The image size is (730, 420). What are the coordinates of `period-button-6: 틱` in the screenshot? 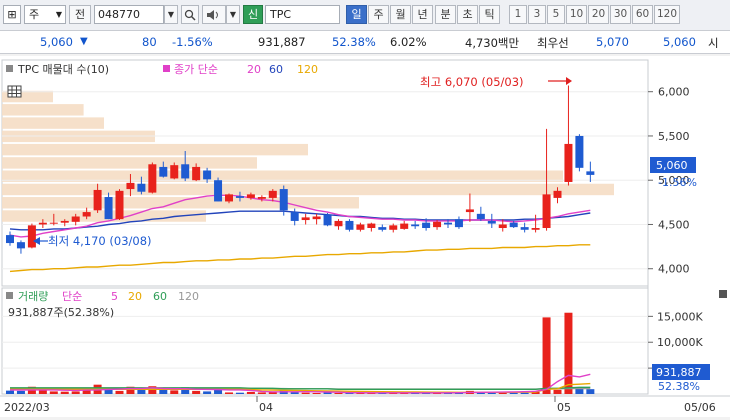 It's located at (489, 14).